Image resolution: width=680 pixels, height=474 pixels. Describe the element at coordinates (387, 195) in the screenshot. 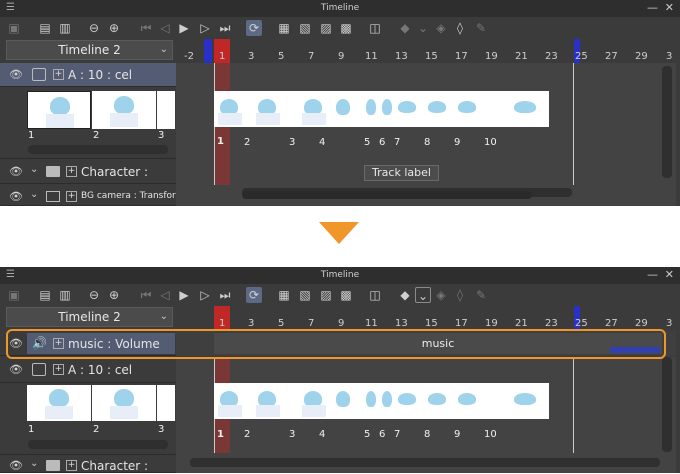

I see `bottom-scroll-track` at that location.